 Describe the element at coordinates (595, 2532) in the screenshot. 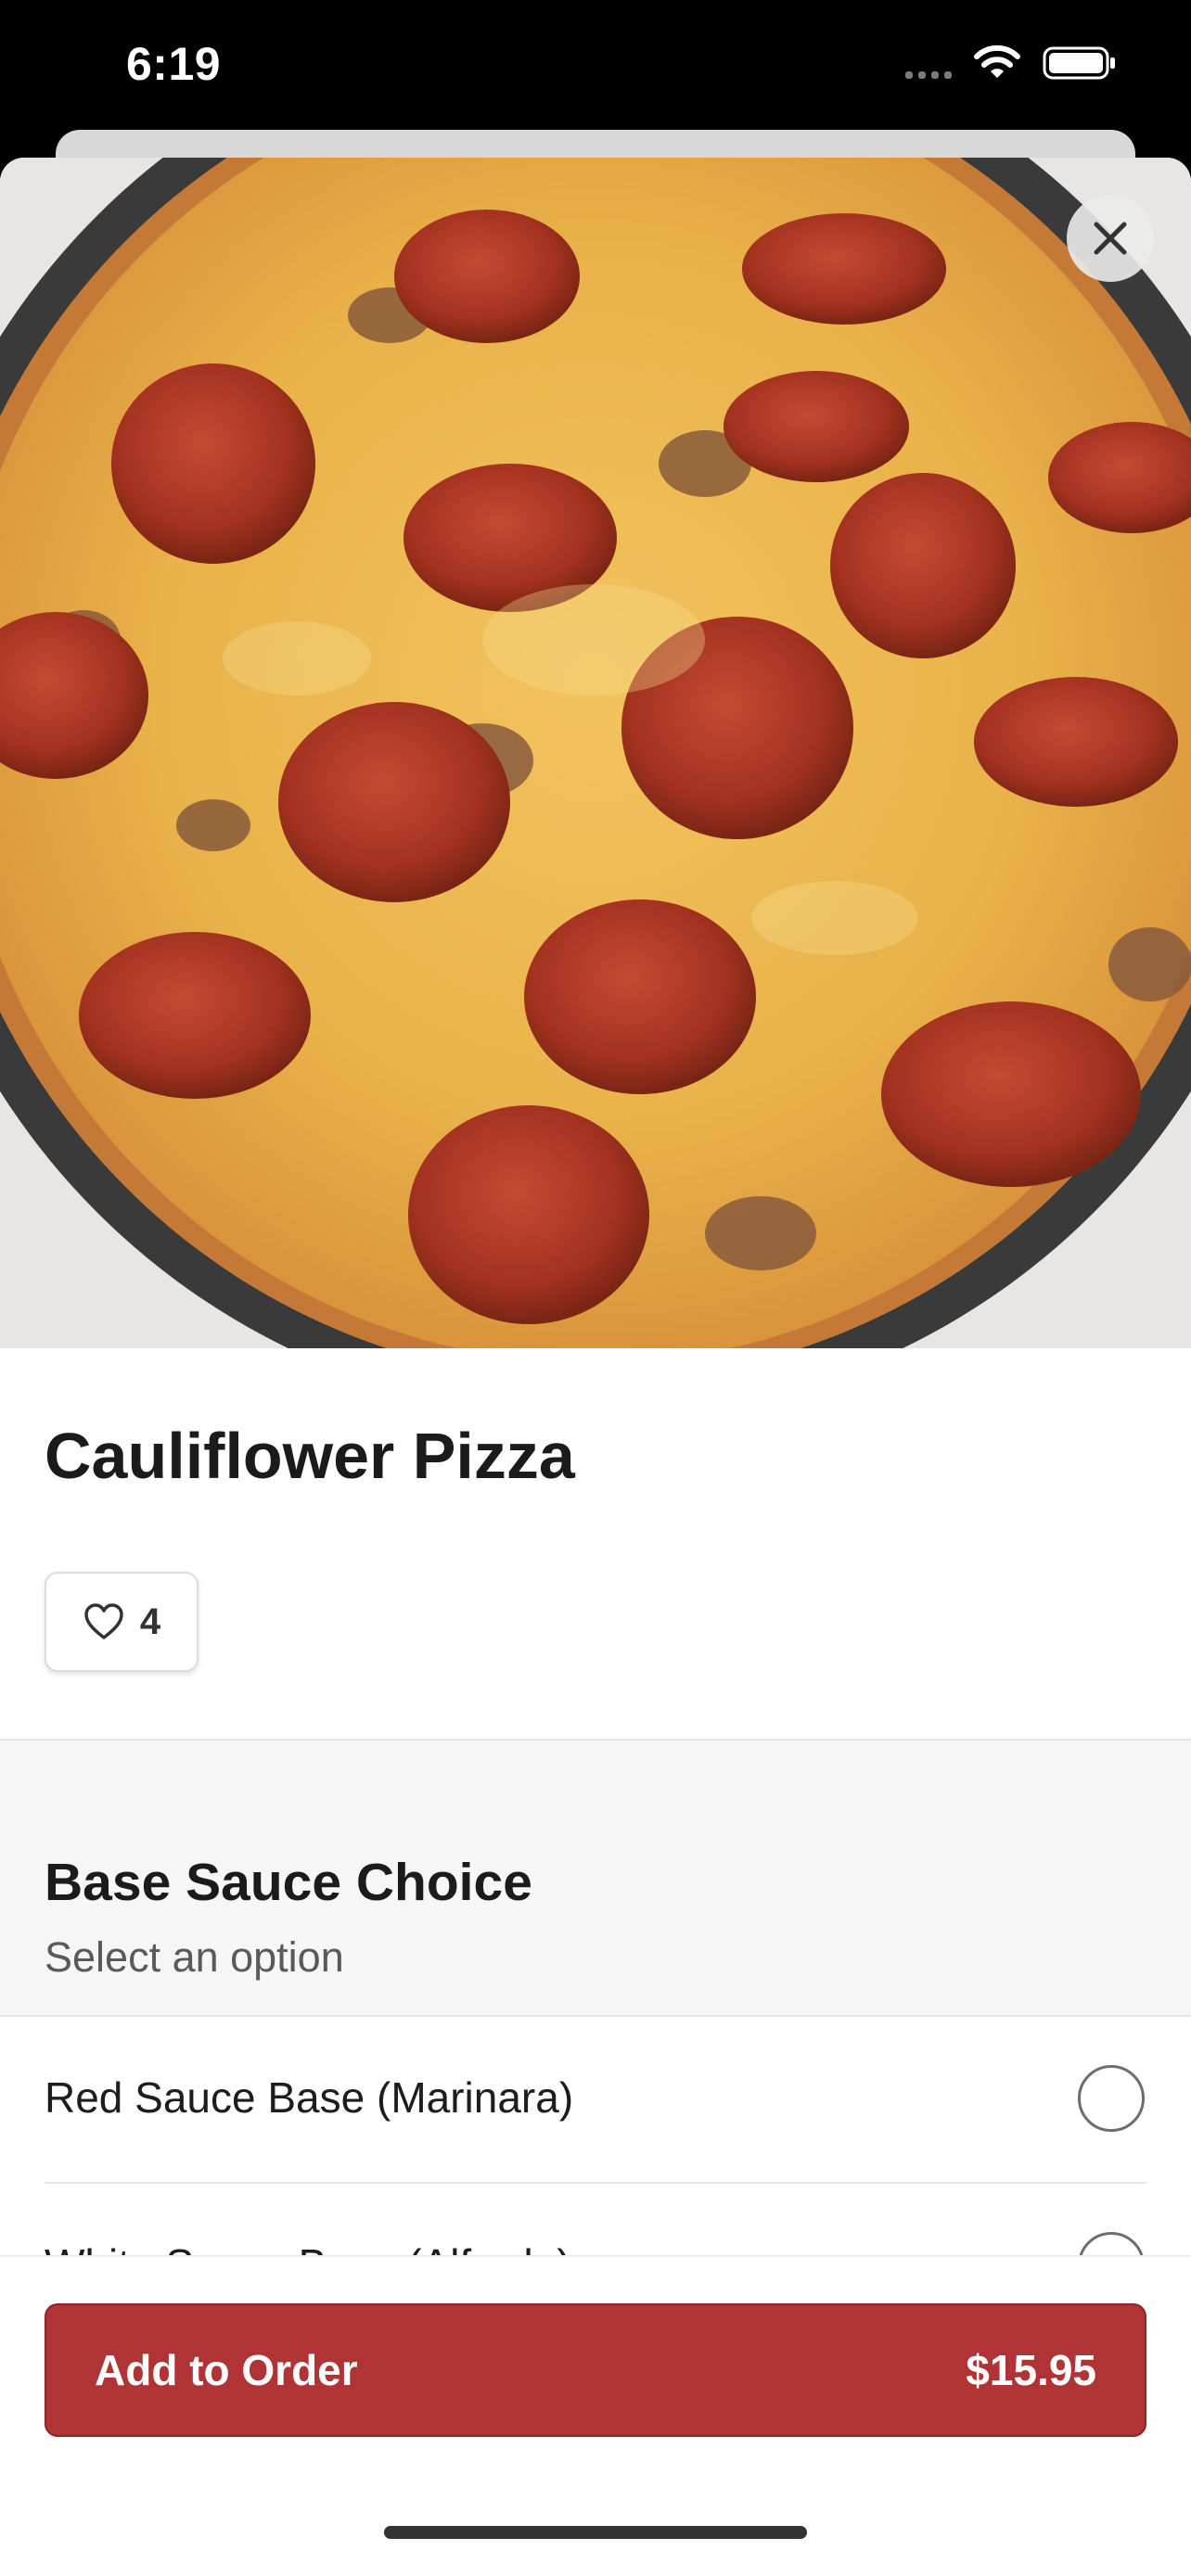

I see `home-indicator` at that location.